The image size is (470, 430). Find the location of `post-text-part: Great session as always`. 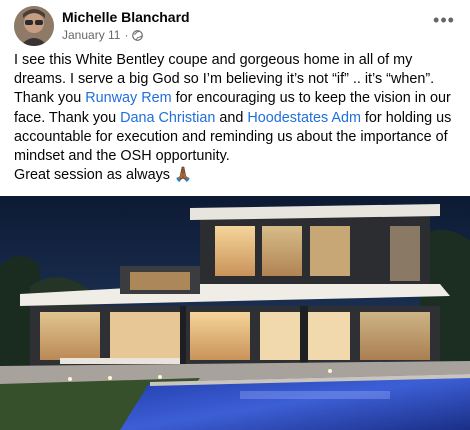

post-text-part: Great session as always is located at coordinates (94, 175).